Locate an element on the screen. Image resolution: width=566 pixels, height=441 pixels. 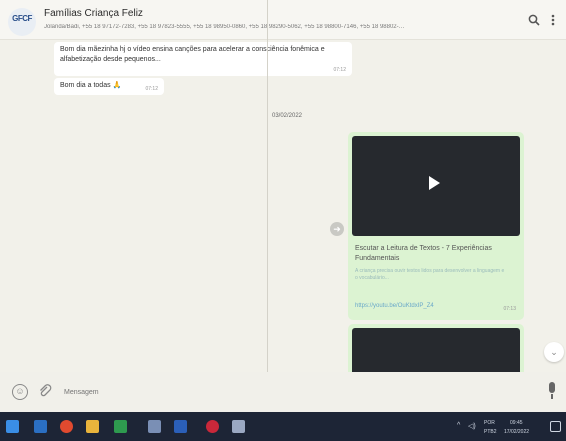
app-icon is located at coordinates (154, 426).